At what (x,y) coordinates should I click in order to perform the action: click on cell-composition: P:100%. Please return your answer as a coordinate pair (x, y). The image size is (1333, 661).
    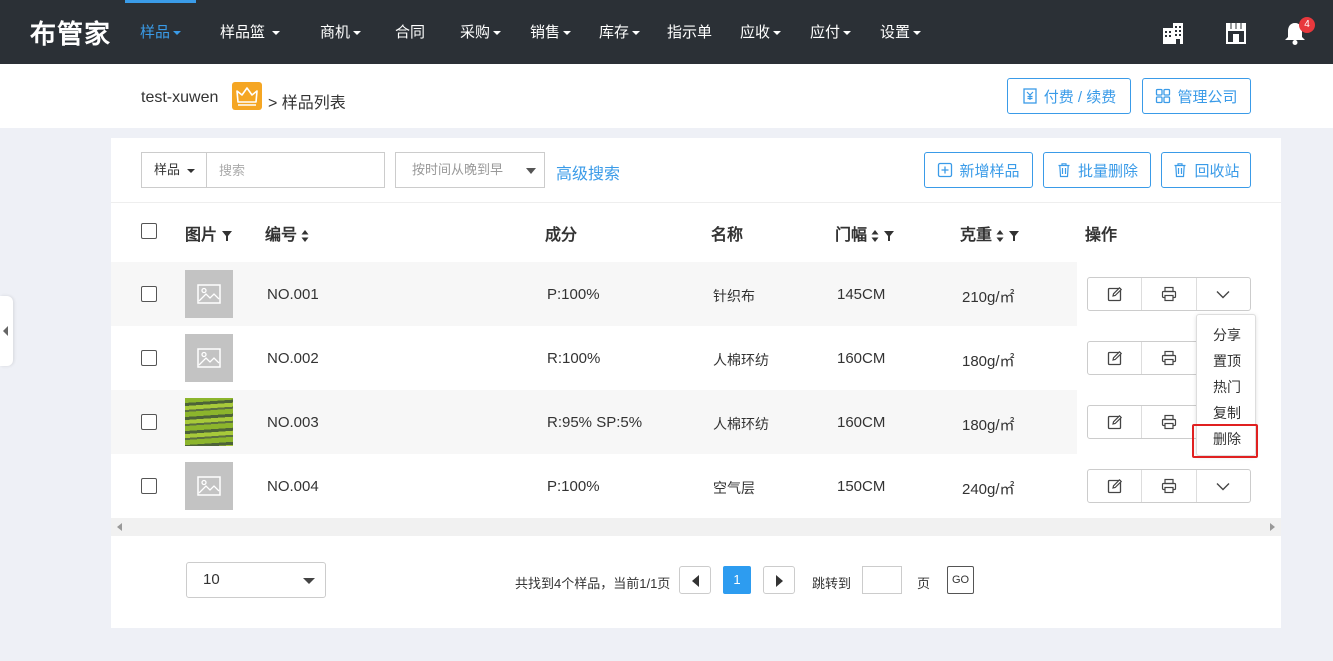
    Looking at the image, I should click on (573, 486).